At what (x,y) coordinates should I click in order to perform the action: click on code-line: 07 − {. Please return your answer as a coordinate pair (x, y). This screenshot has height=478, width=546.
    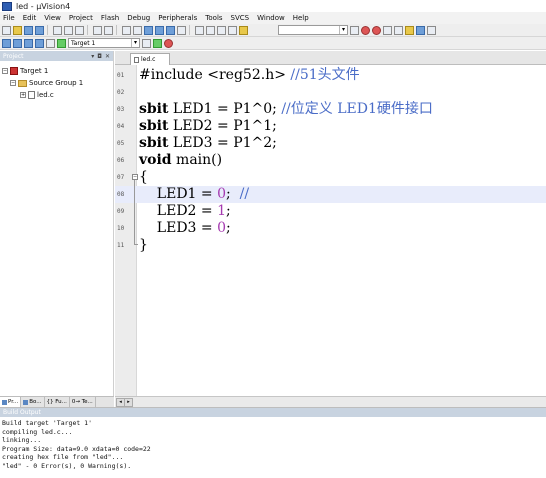
    Looking at the image, I should click on (330, 177).